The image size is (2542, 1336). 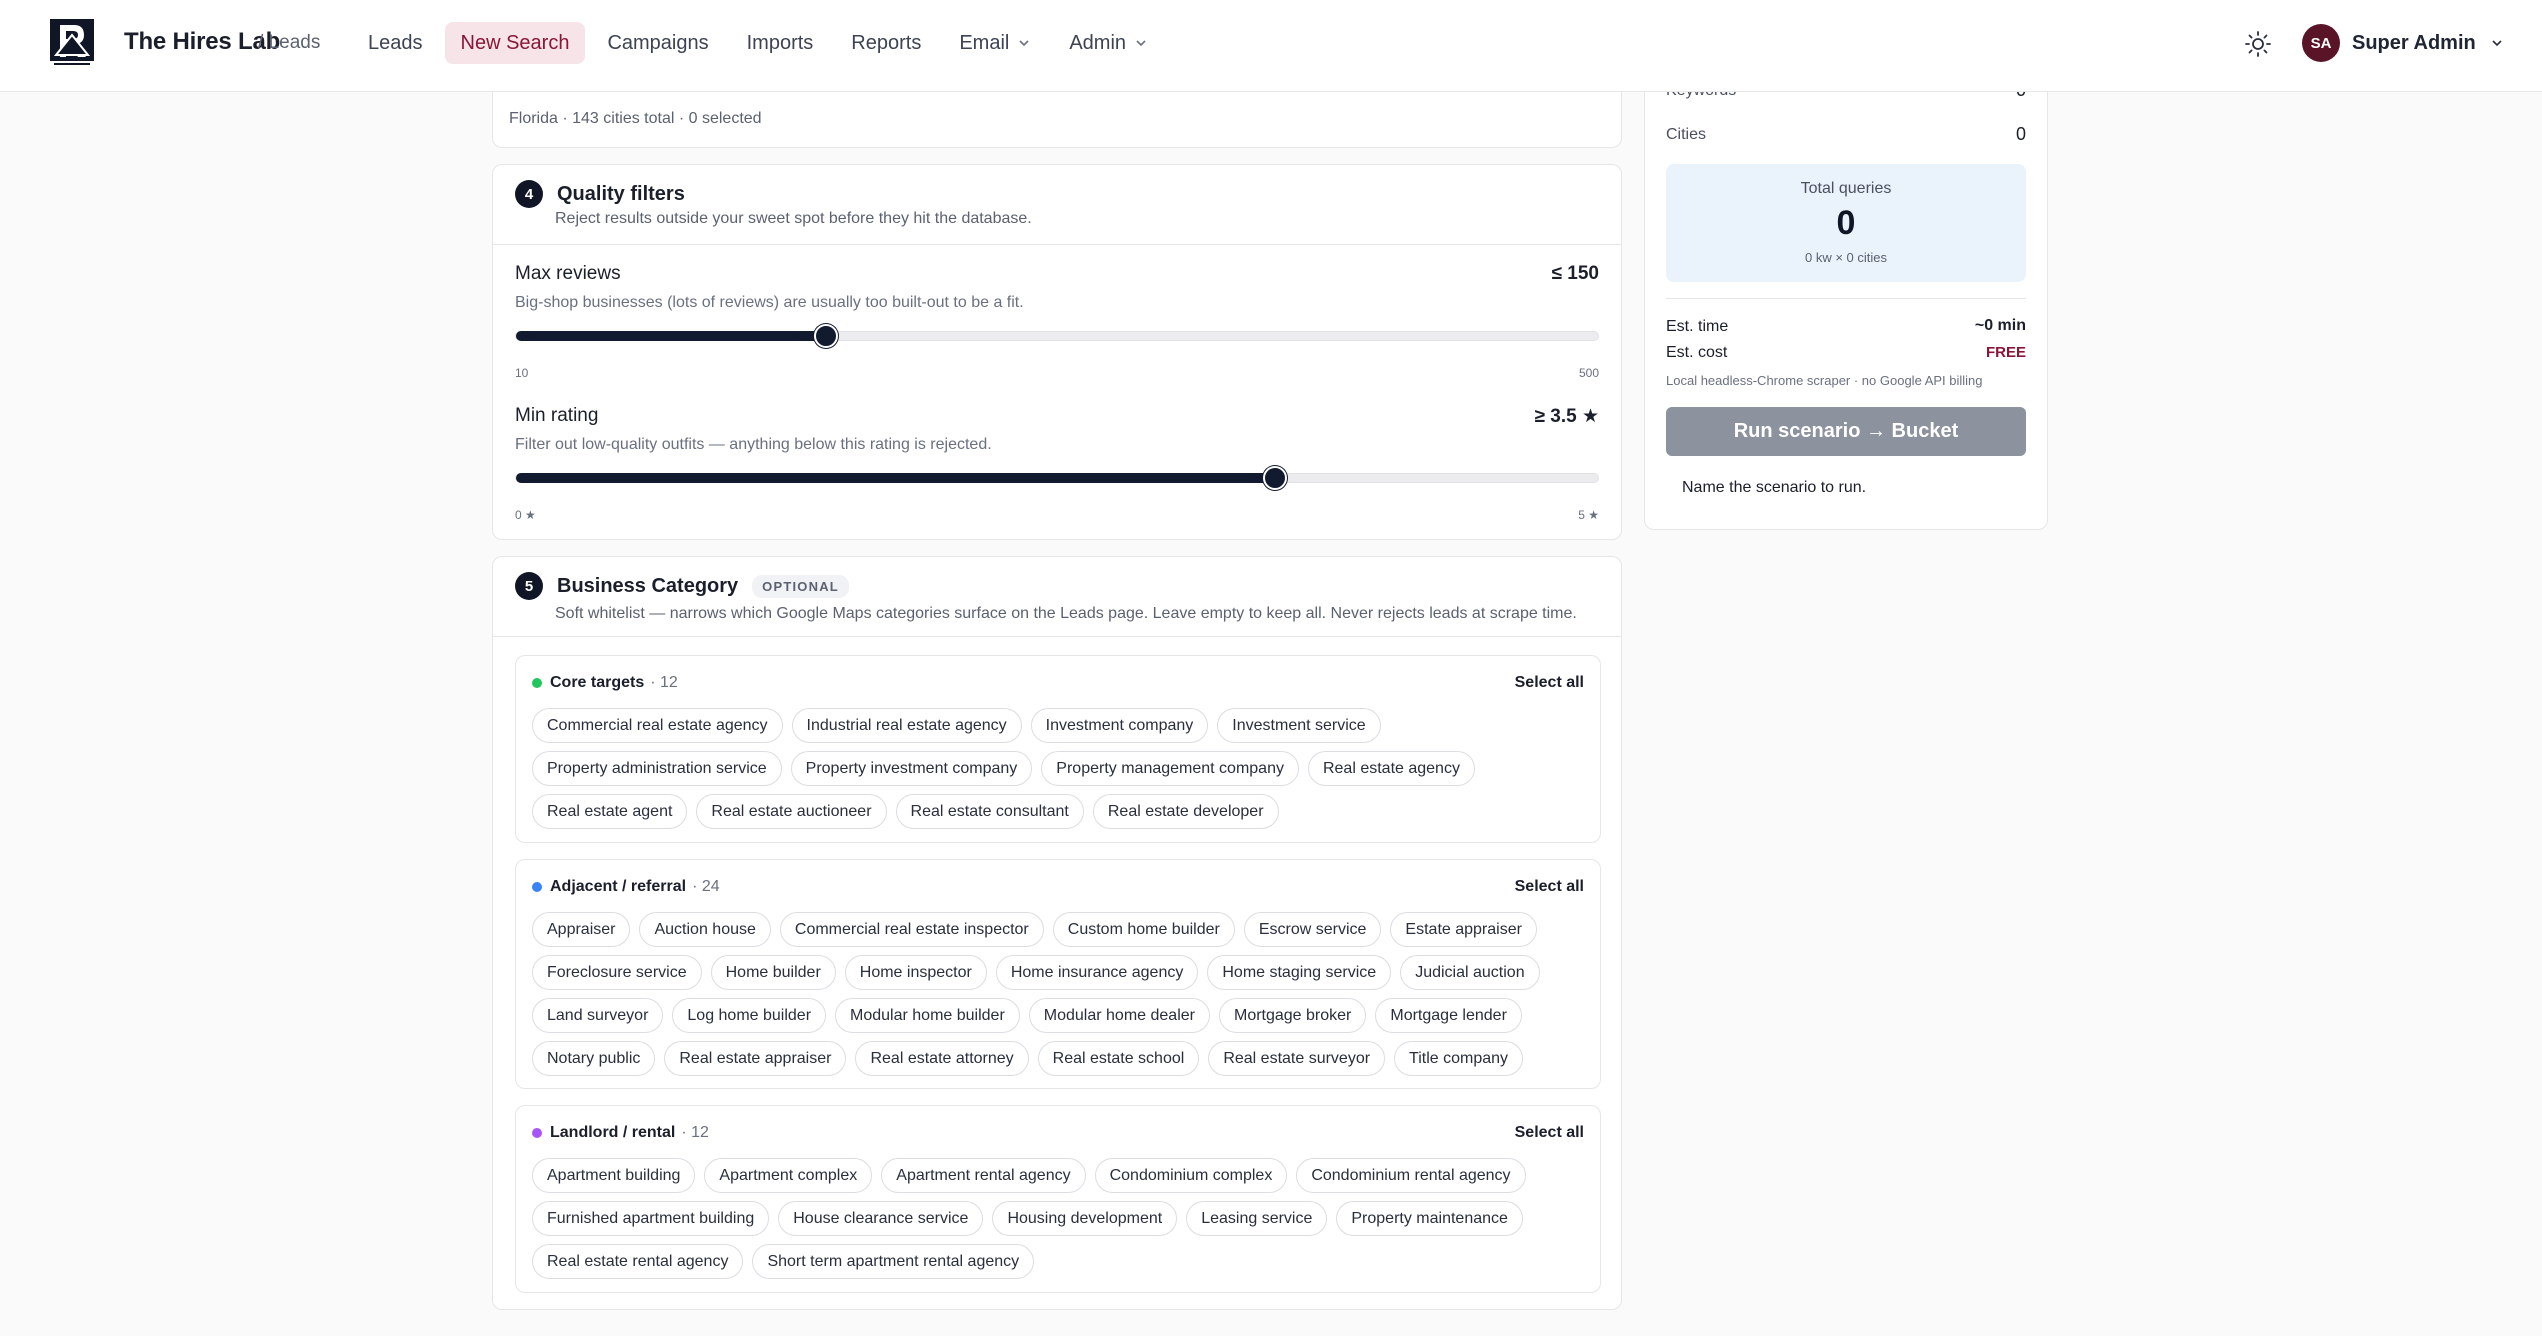 I want to click on category-chip: Real estate agency, so click(x=1391, y=768).